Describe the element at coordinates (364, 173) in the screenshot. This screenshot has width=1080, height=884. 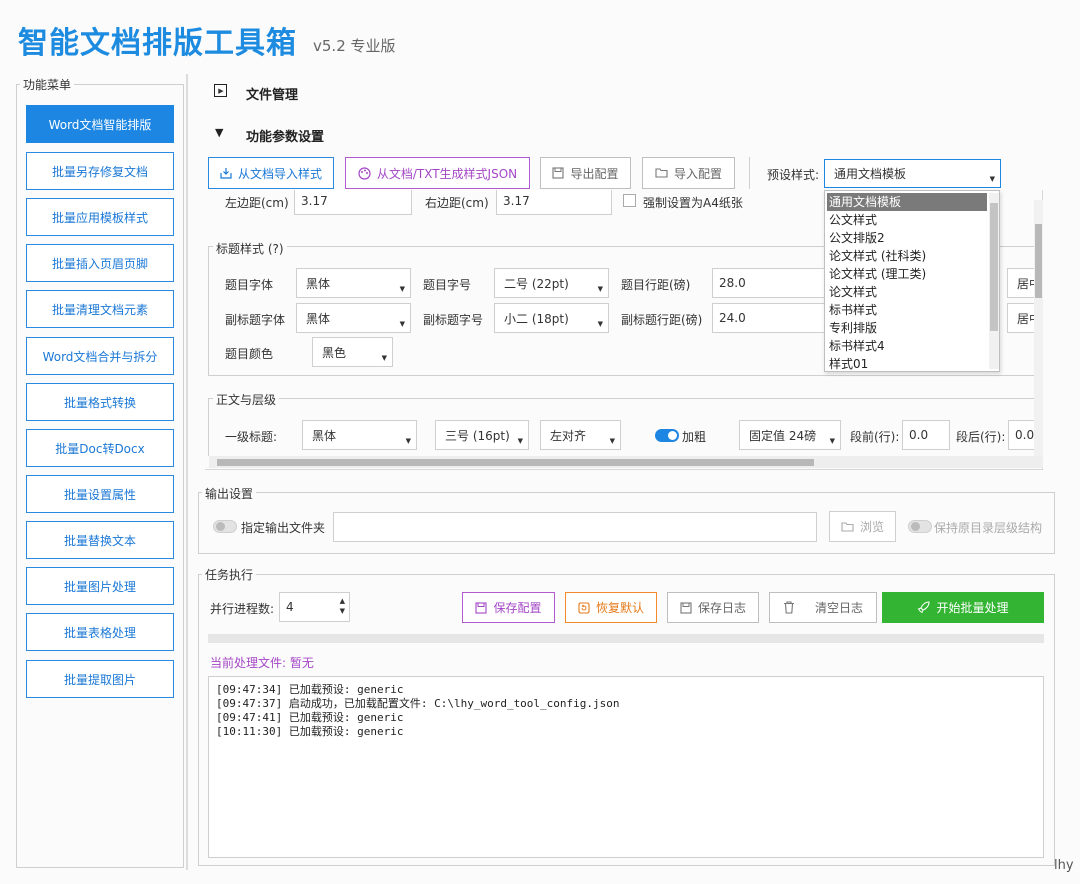
I see `palette-icon` at that location.